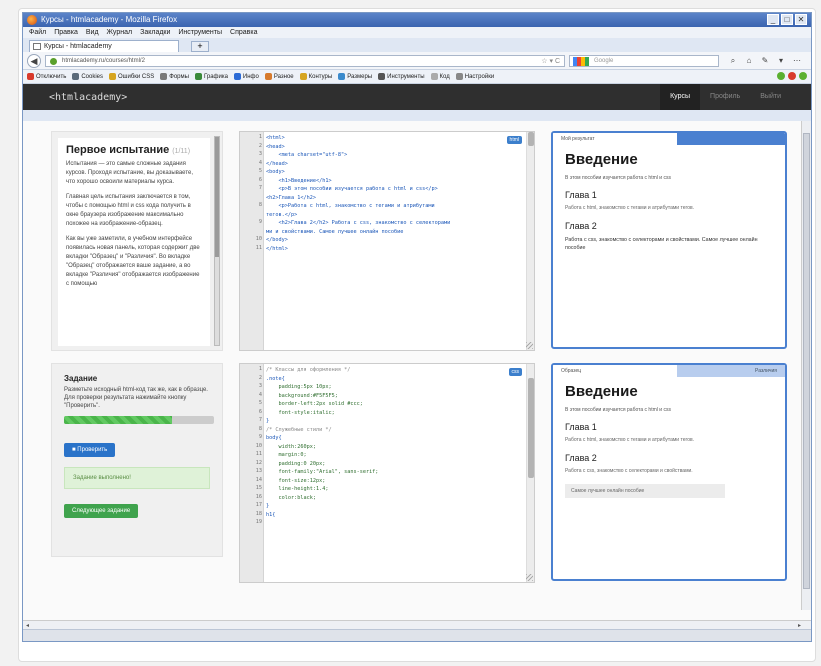 The image size is (821, 666). I want to click on menu-file: Файл, so click(37, 32).